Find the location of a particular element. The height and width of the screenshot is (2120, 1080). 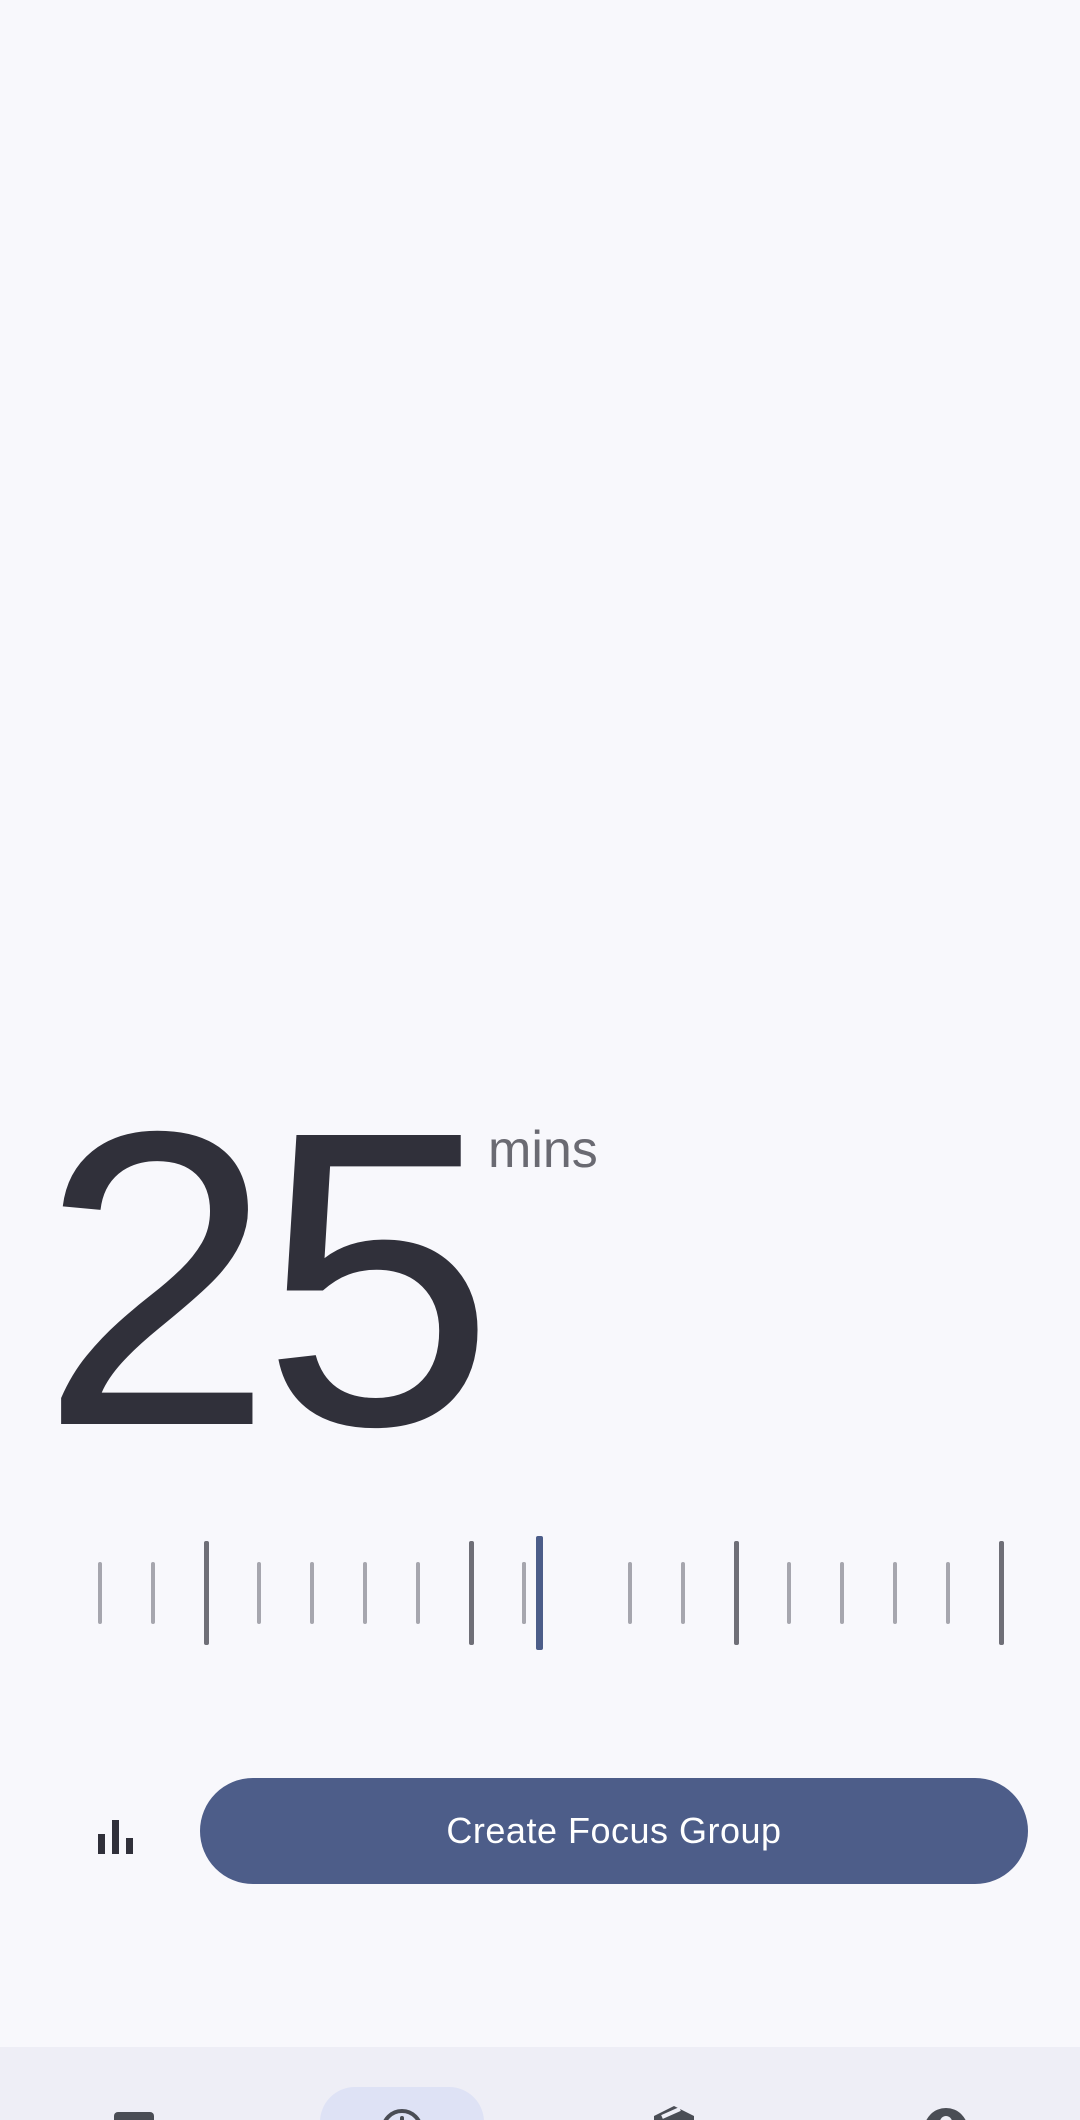

timer-icon is located at coordinates (402, 2114).